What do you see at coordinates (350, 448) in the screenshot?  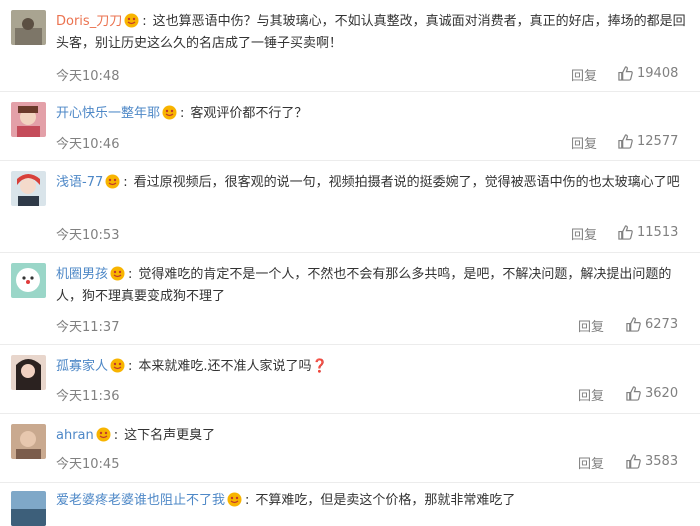 I see `comment-item: ahran: 这下名声更臭了 今天10:45 回复 3583` at bounding box center [350, 448].